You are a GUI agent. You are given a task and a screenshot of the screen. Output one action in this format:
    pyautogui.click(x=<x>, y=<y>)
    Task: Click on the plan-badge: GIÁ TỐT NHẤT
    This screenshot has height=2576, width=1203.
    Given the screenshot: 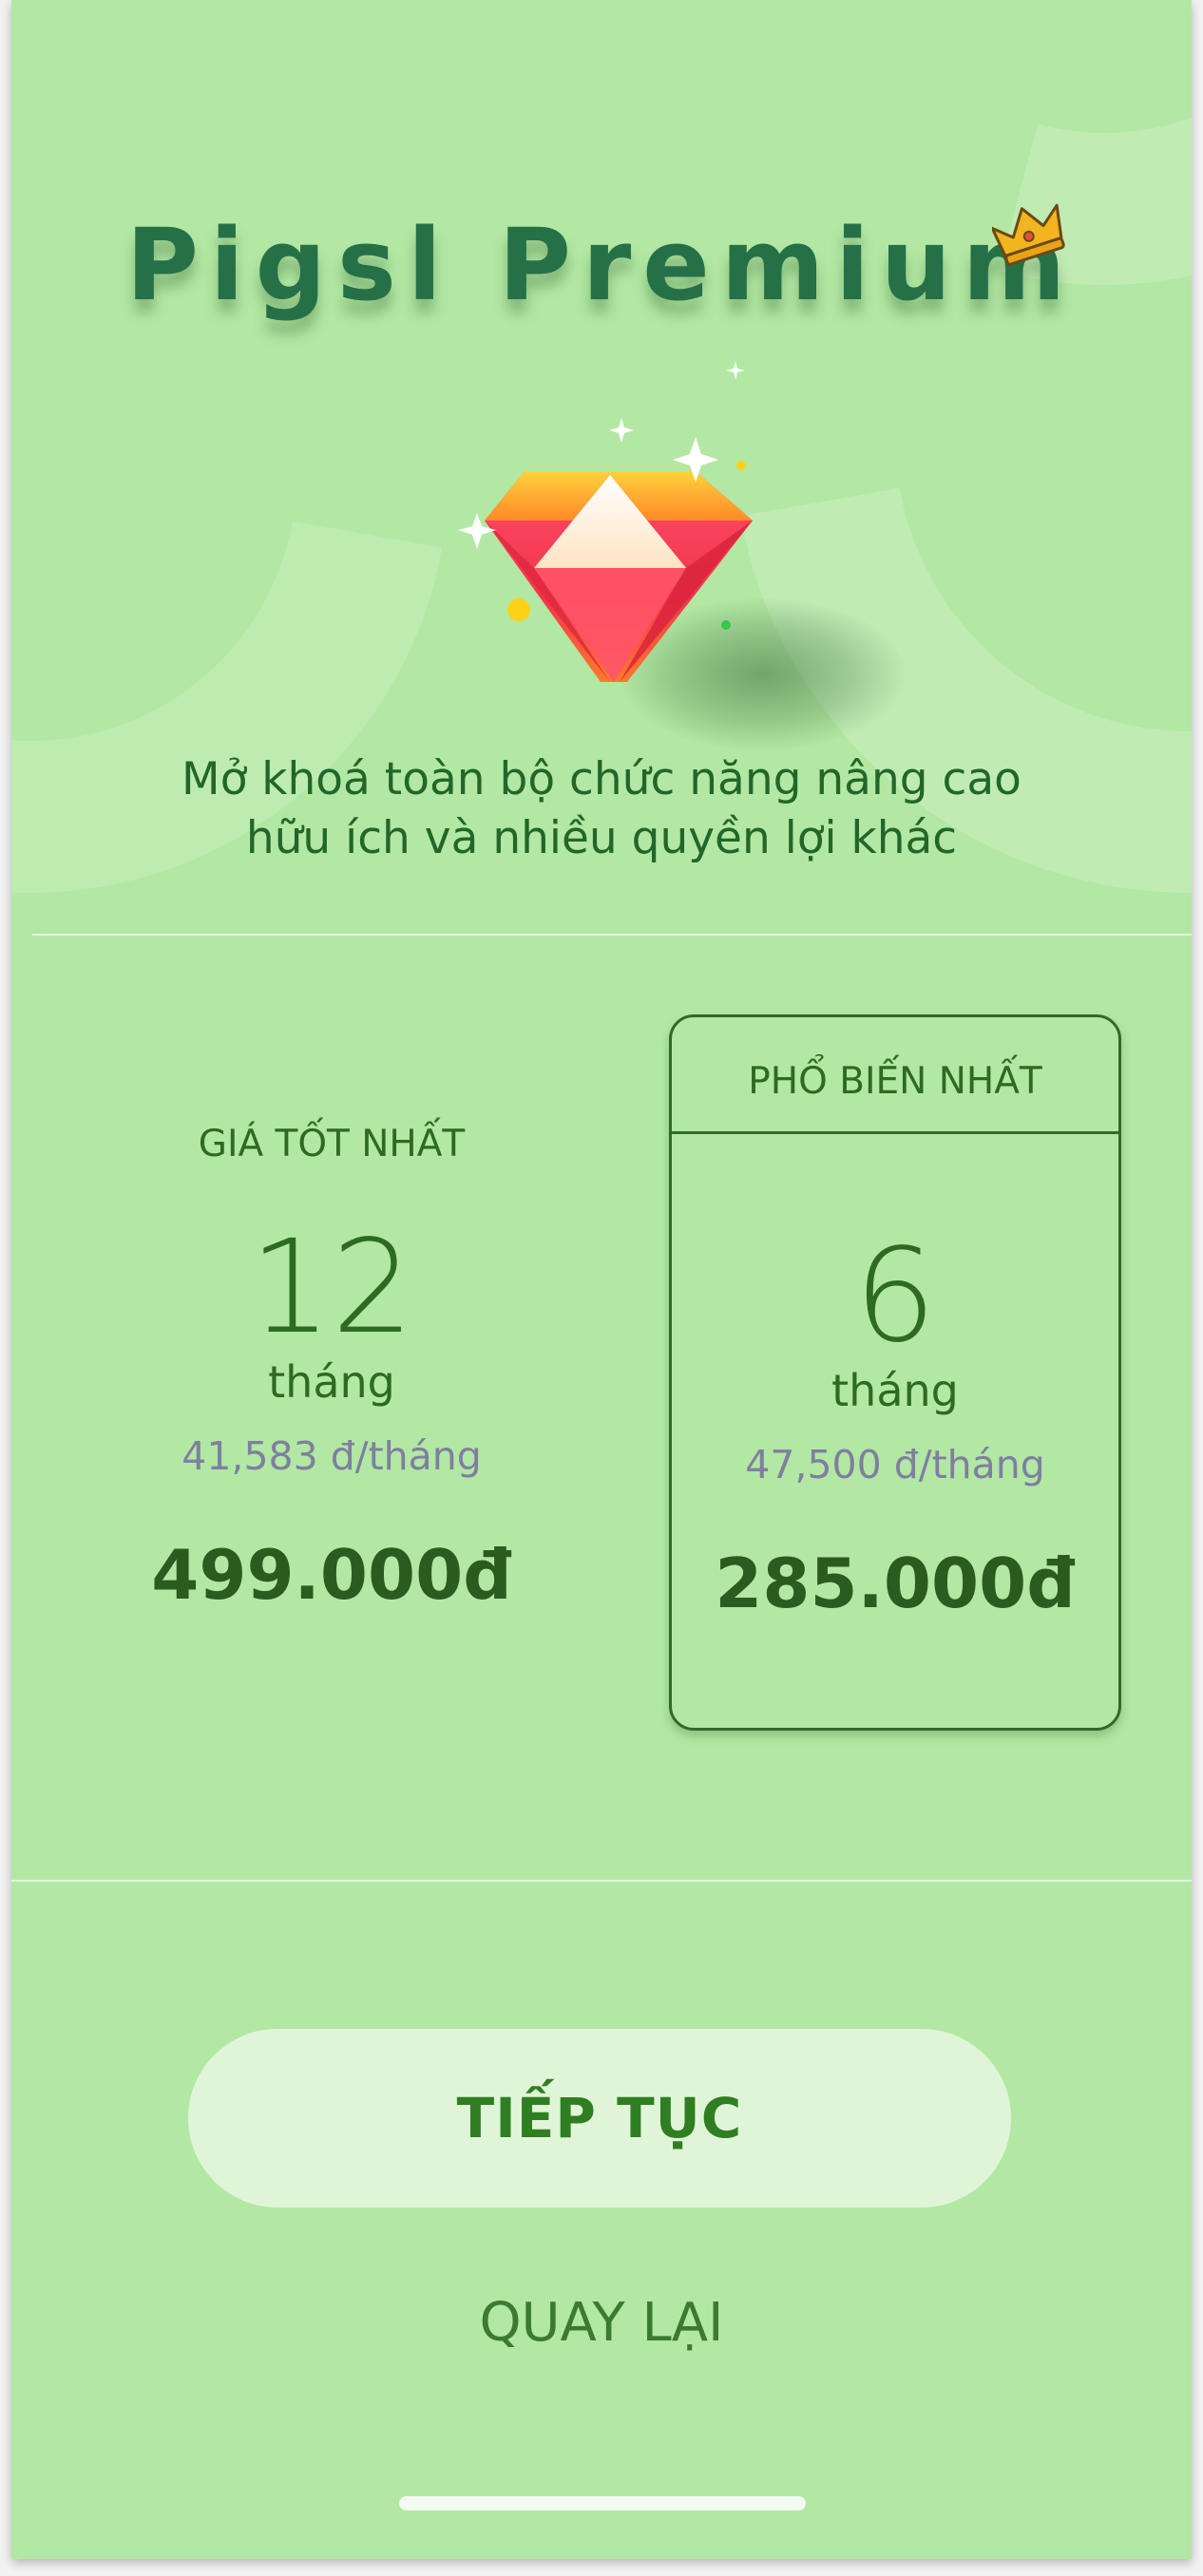 What is the action you would take?
    pyautogui.click(x=332, y=1144)
    